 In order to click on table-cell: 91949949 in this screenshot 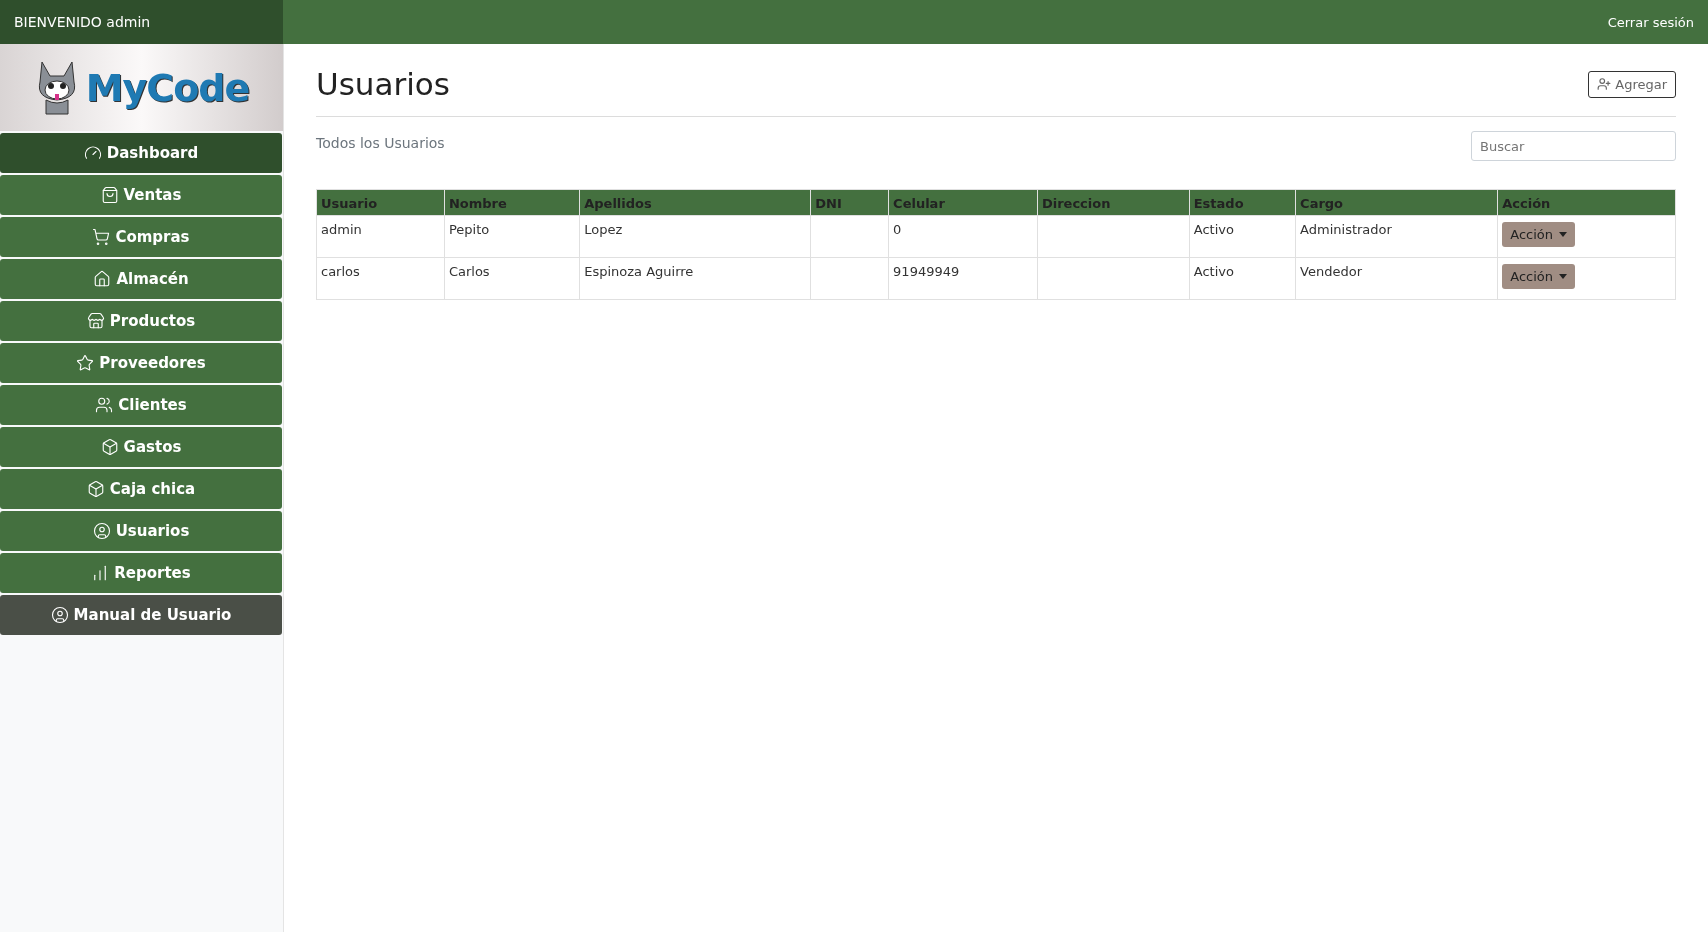, I will do `click(963, 278)`.